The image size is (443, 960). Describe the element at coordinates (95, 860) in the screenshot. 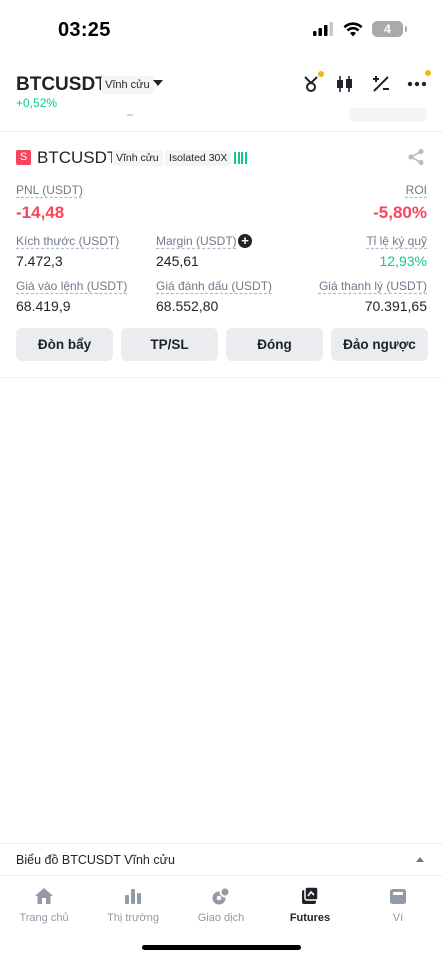

I see `chart-toggle-label: Biểu đồ BTCUSDT Vĩnh cửu` at that location.